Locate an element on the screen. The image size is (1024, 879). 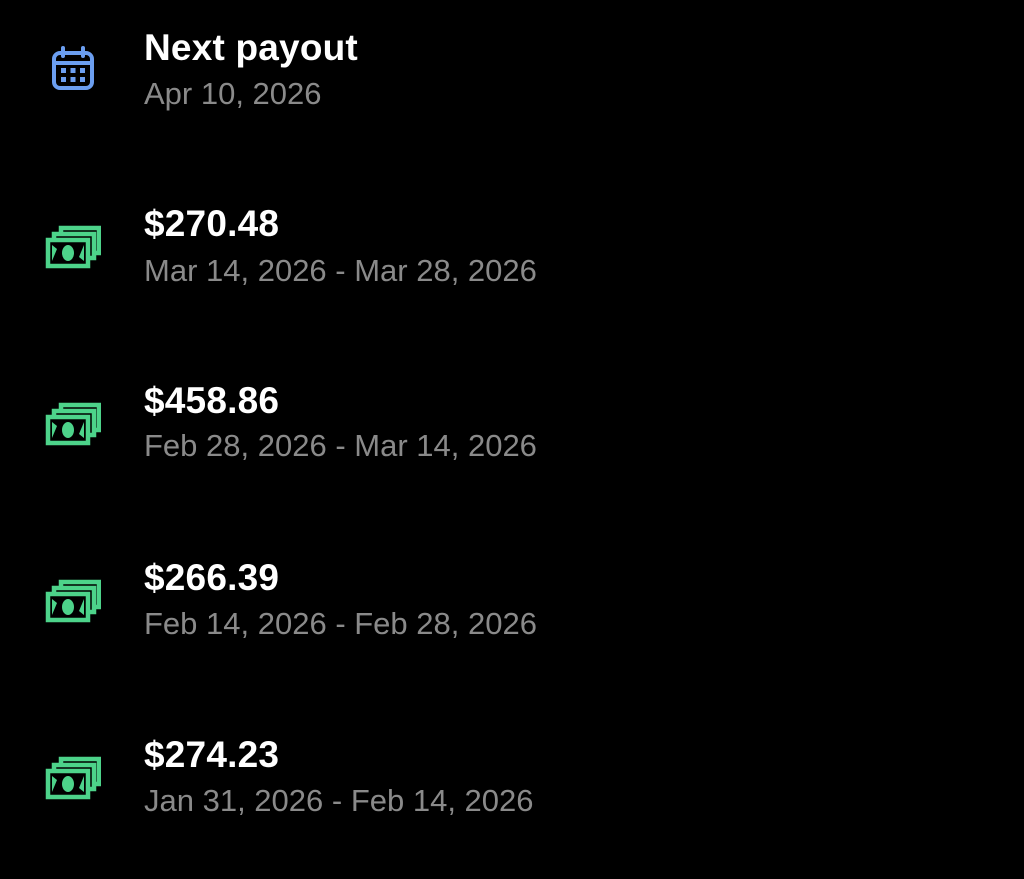
next-payout-title: Next payout is located at coordinates (251, 47).